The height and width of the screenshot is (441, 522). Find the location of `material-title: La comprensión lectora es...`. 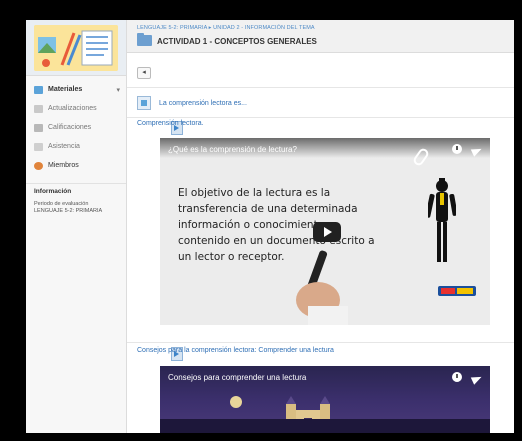

material-title: La comprensión lectora es... is located at coordinates (203, 103).